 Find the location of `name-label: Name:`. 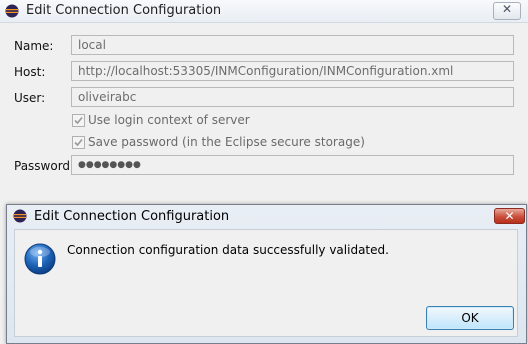

name-label: Name: is located at coordinates (34, 46).